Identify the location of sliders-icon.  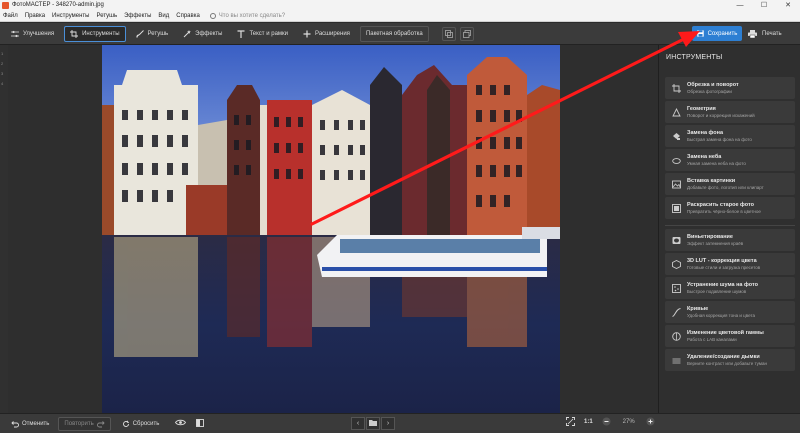
(15, 34).